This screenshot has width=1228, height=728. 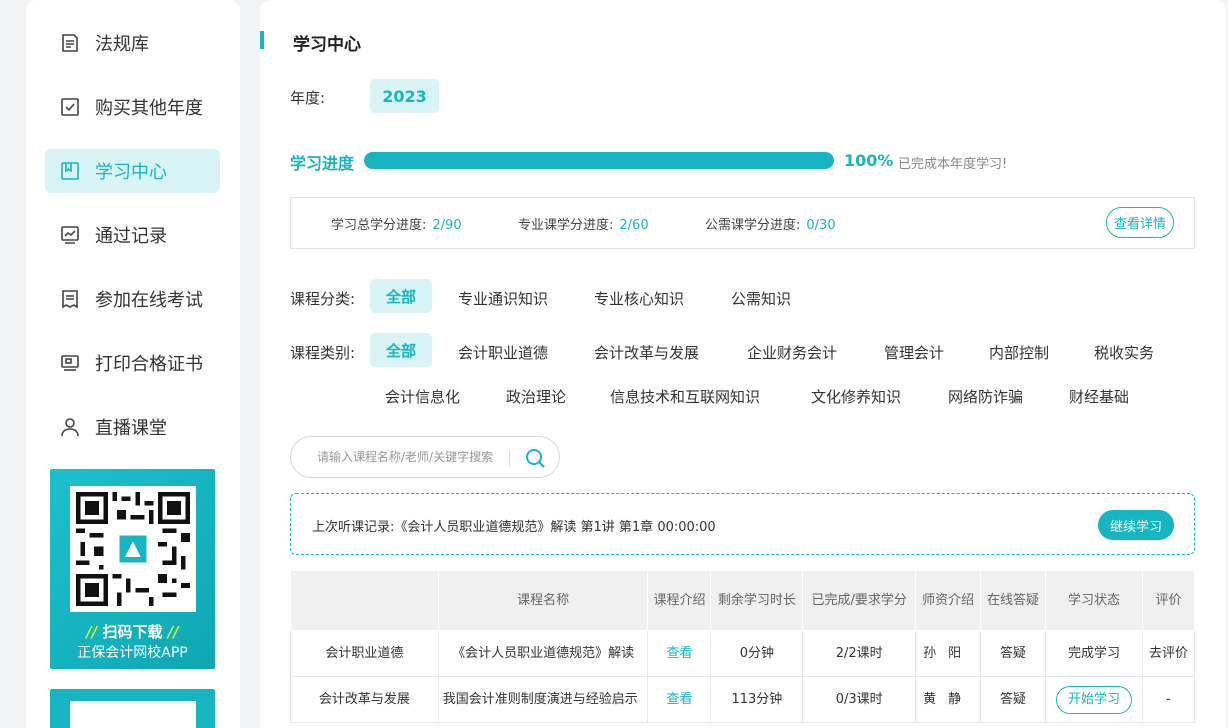 What do you see at coordinates (70, 235) in the screenshot?
I see `chart-monitor-icon` at bounding box center [70, 235].